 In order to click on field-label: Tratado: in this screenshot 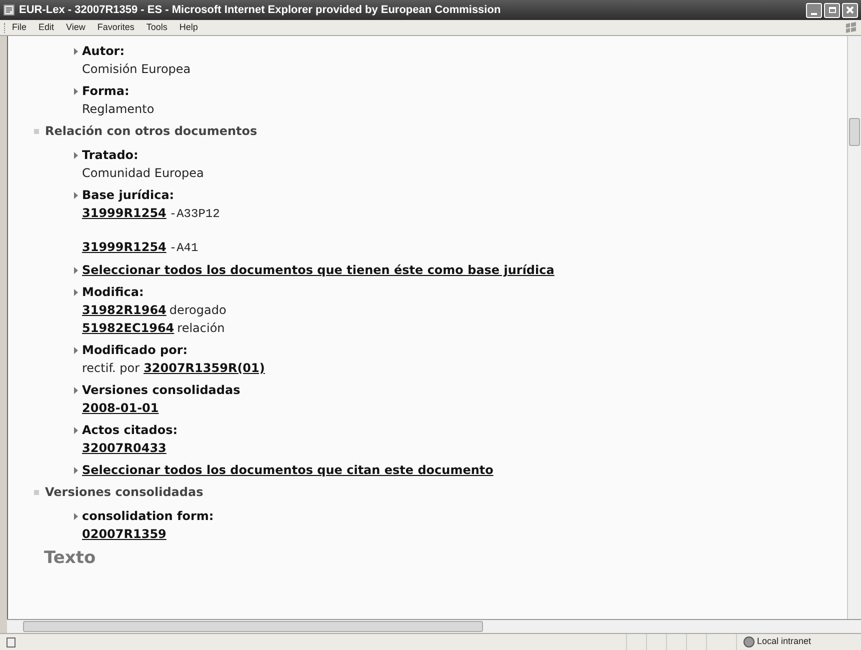, I will do `click(110, 155)`.